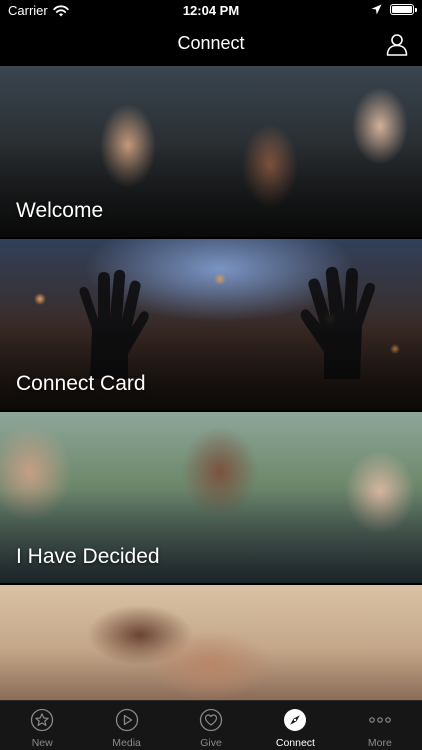 The height and width of the screenshot is (750, 422). Describe the element at coordinates (211, 720) in the screenshot. I see `heart-icon` at that location.